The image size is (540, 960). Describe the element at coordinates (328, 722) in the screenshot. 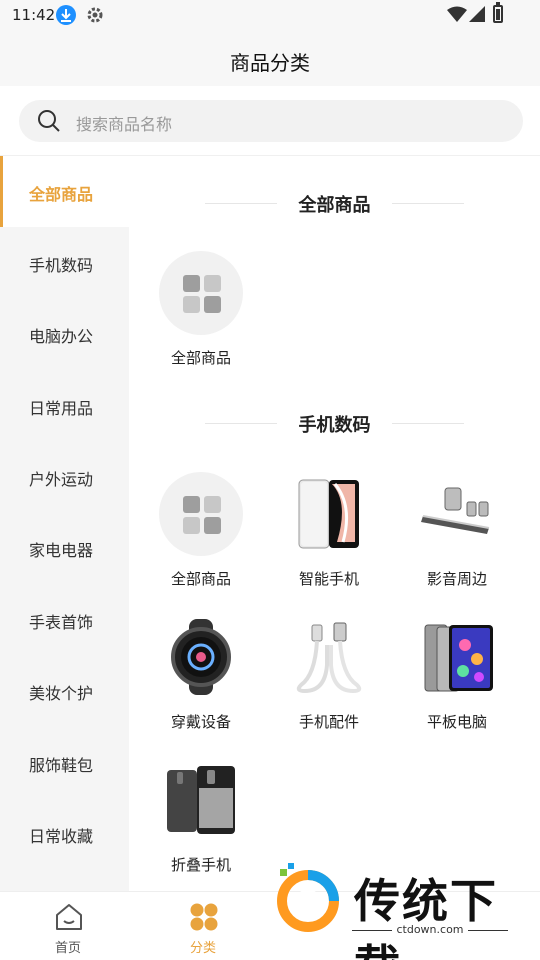

I see `product-label: 手机配件` at that location.